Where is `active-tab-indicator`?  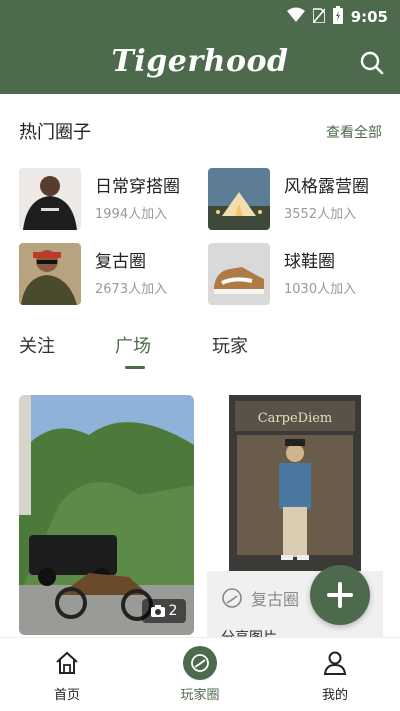 active-tab-indicator is located at coordinates (135, 367).